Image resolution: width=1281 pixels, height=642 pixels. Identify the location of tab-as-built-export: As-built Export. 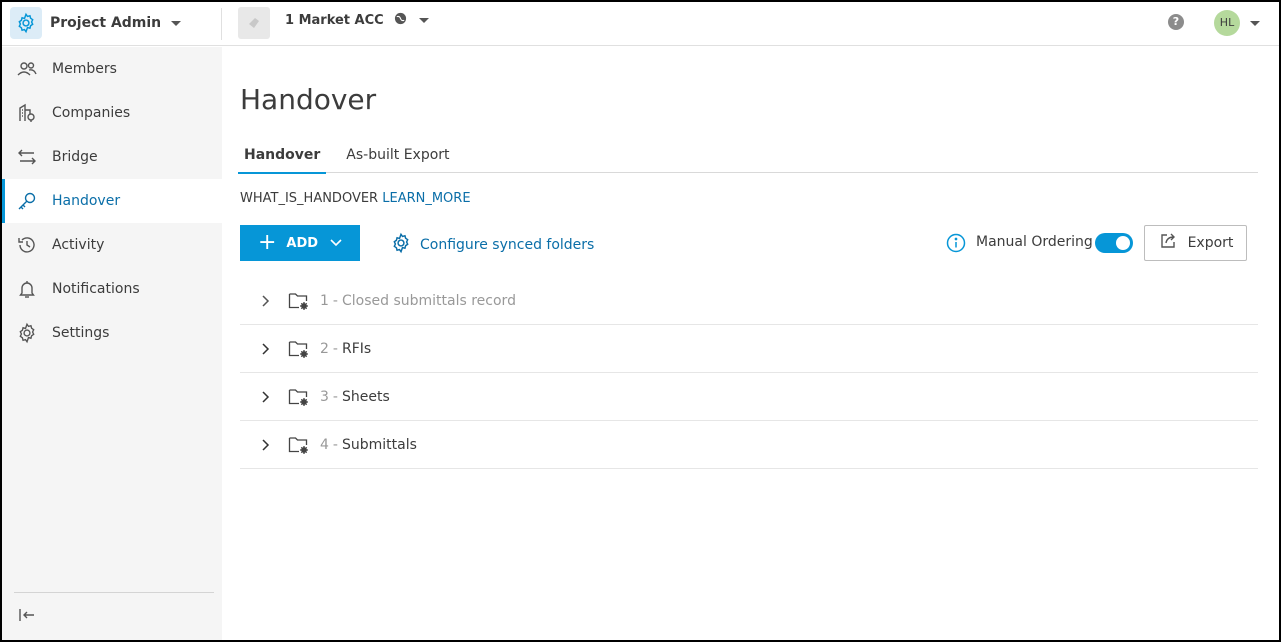
(397, 158).